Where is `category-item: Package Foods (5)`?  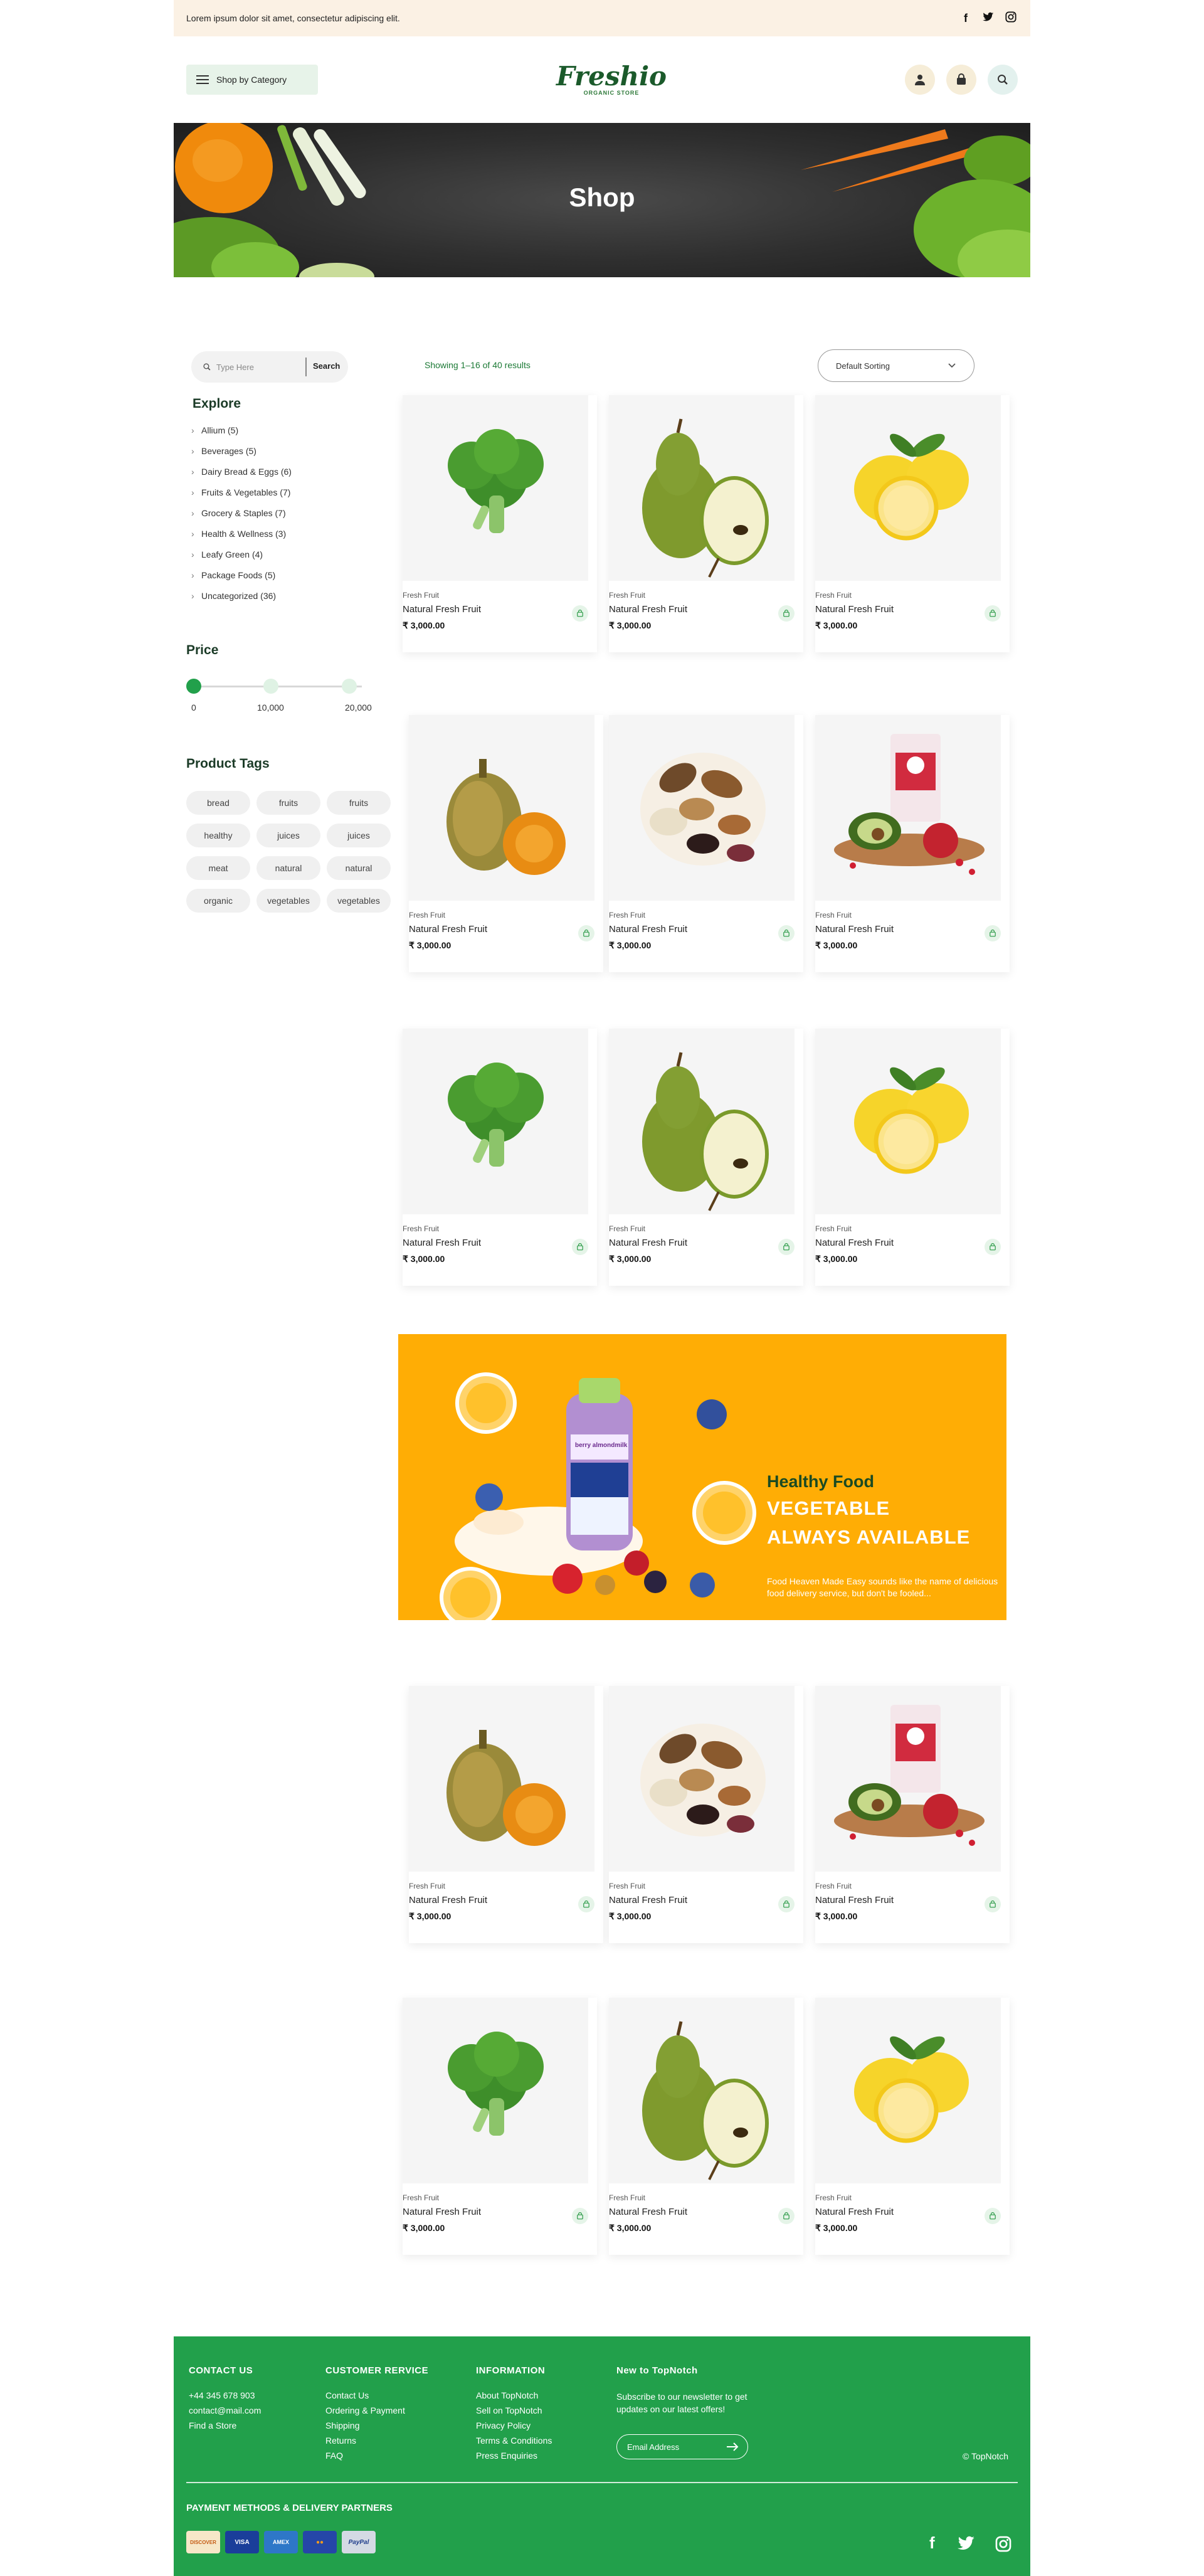
category-item: Package Foods (5) is located at coordinates (242, 575).